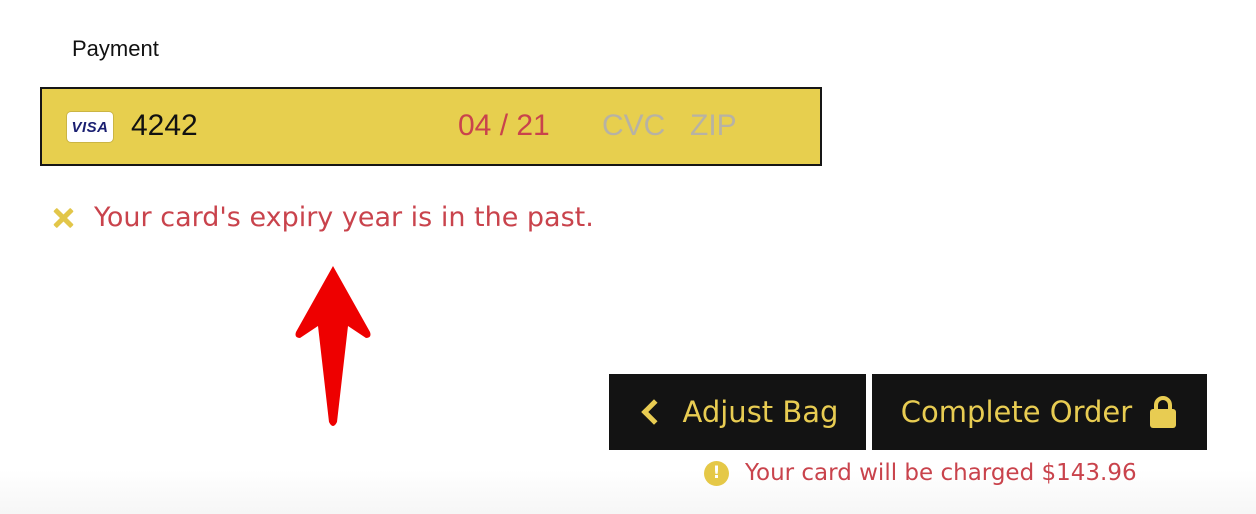 The height and width of the screenshot is (514, 1256). What do you see at coordinates (63, 218) in the screenshot?
I see `x-icon` at bounding box center [63, 218].